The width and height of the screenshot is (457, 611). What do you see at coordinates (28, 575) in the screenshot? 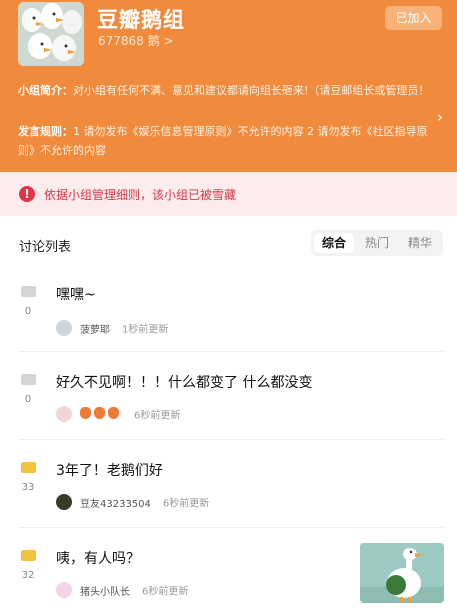
I see `comment-count: 32` at bounding box center [28, 575].